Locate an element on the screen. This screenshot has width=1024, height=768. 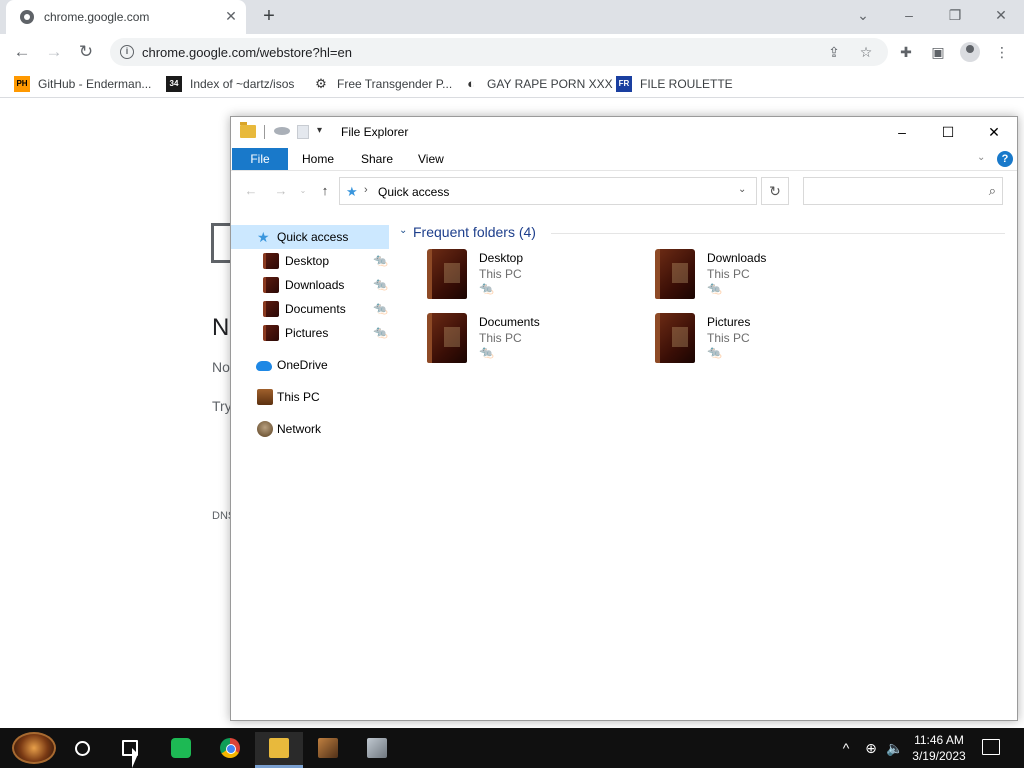
nav-item-desktop: Desktop 🐀 is located at coordinates (310, 261).